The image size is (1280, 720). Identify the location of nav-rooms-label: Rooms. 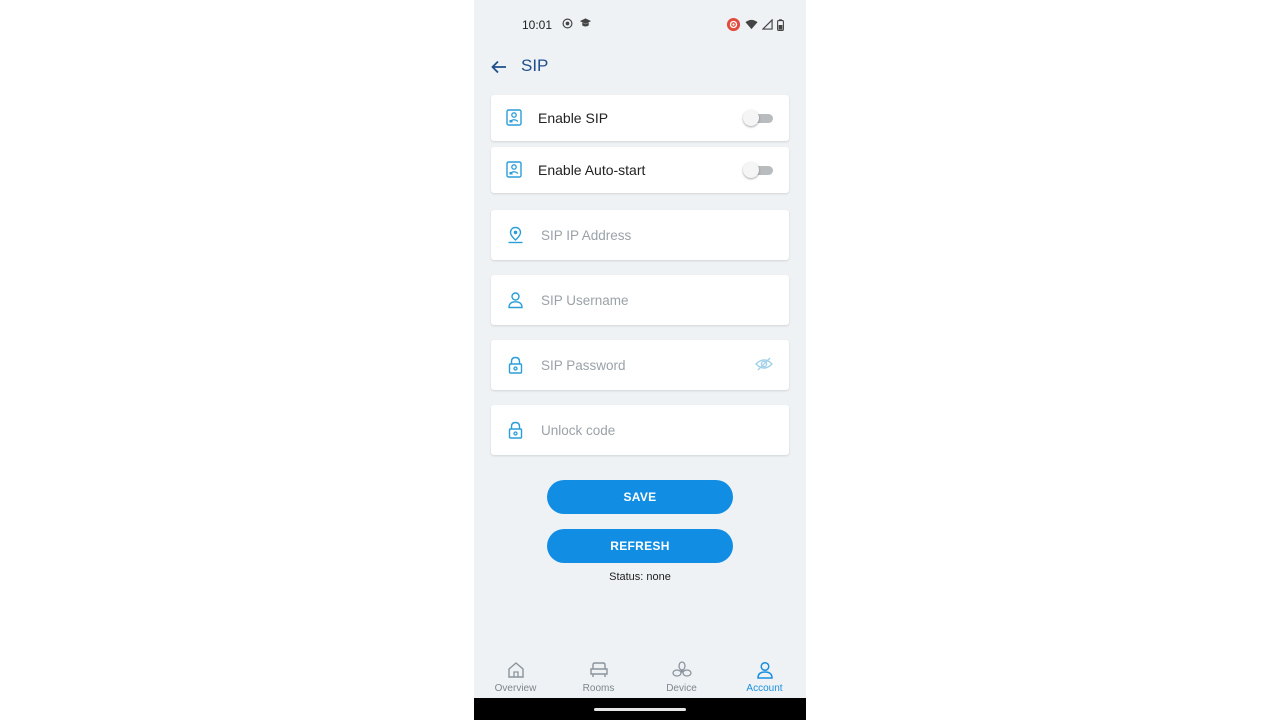
(598, 688).